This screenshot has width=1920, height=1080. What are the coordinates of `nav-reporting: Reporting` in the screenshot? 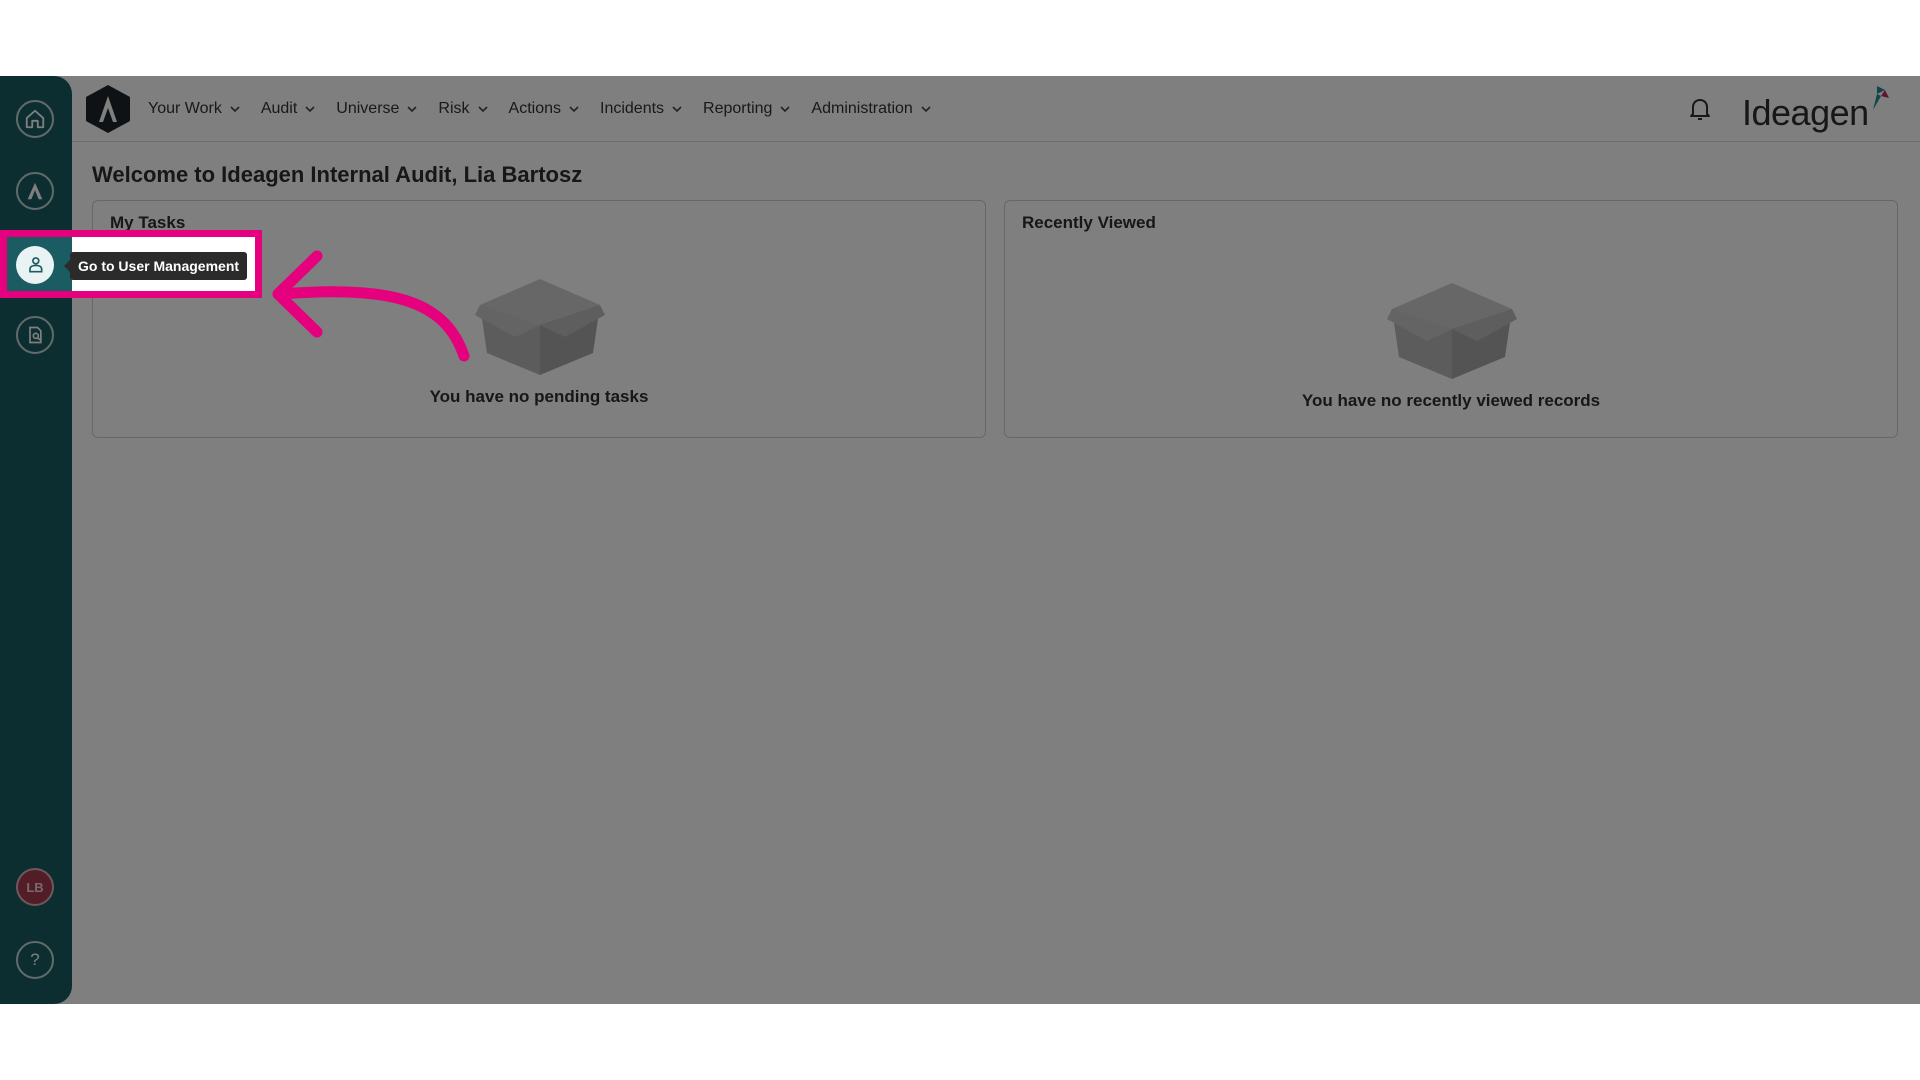 It's located at (746, 109).